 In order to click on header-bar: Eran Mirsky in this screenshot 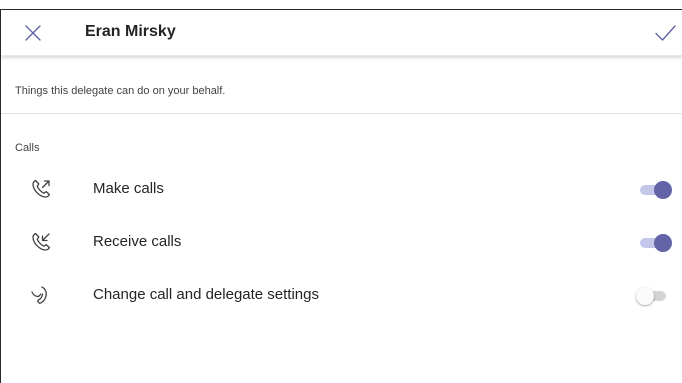, I will do `click(341, 33)`.